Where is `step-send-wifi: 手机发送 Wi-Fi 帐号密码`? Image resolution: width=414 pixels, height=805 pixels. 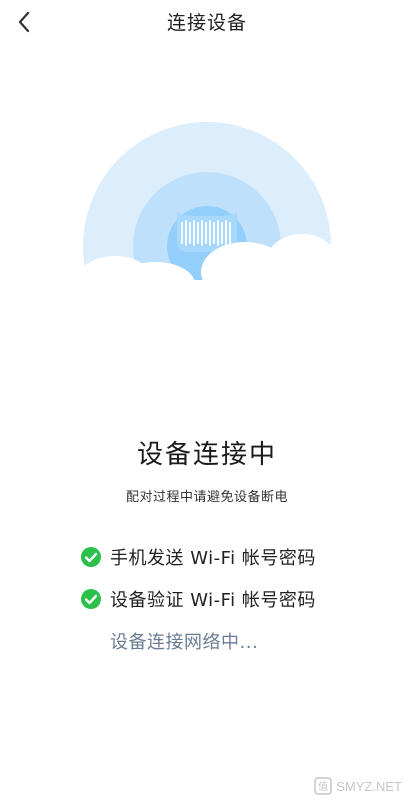
step-send-wifi: 手机发送 Wi-Fi 帐号密码 is located at coordinates (230, 557).